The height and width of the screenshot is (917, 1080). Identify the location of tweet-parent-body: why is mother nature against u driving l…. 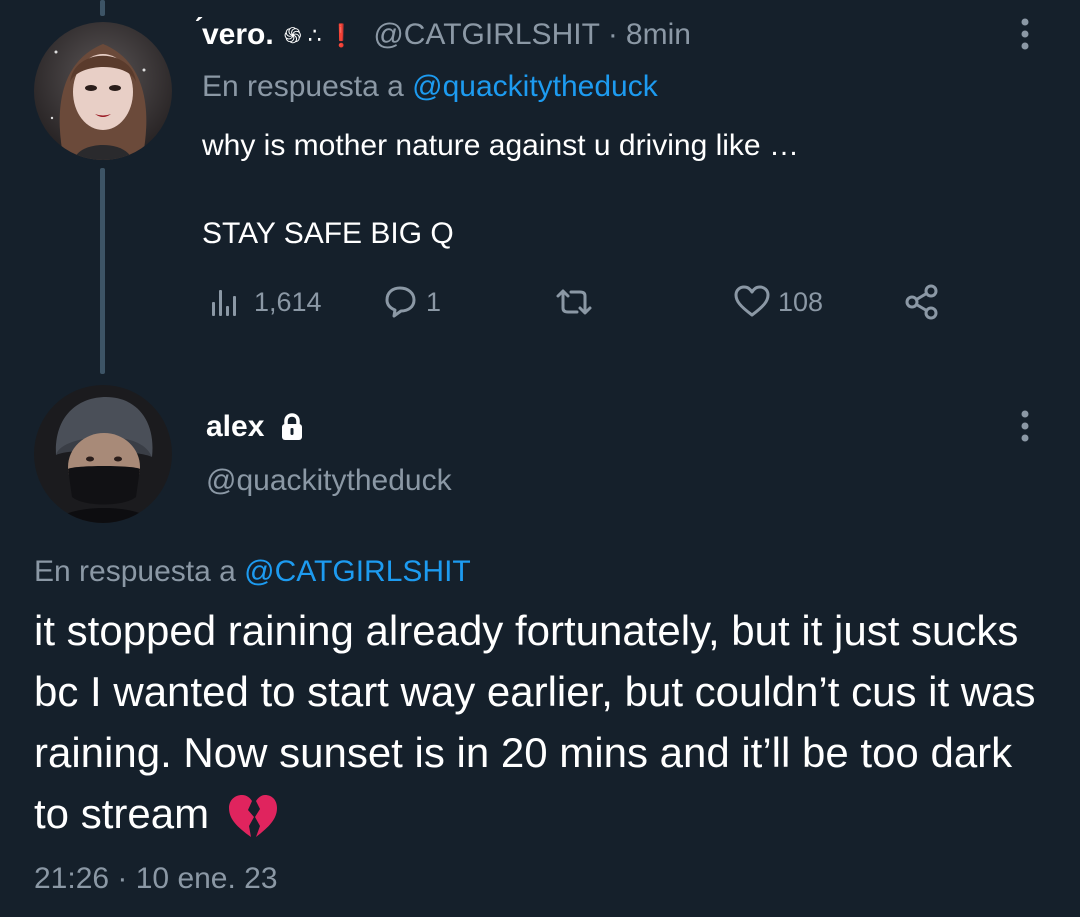
(500, 190).